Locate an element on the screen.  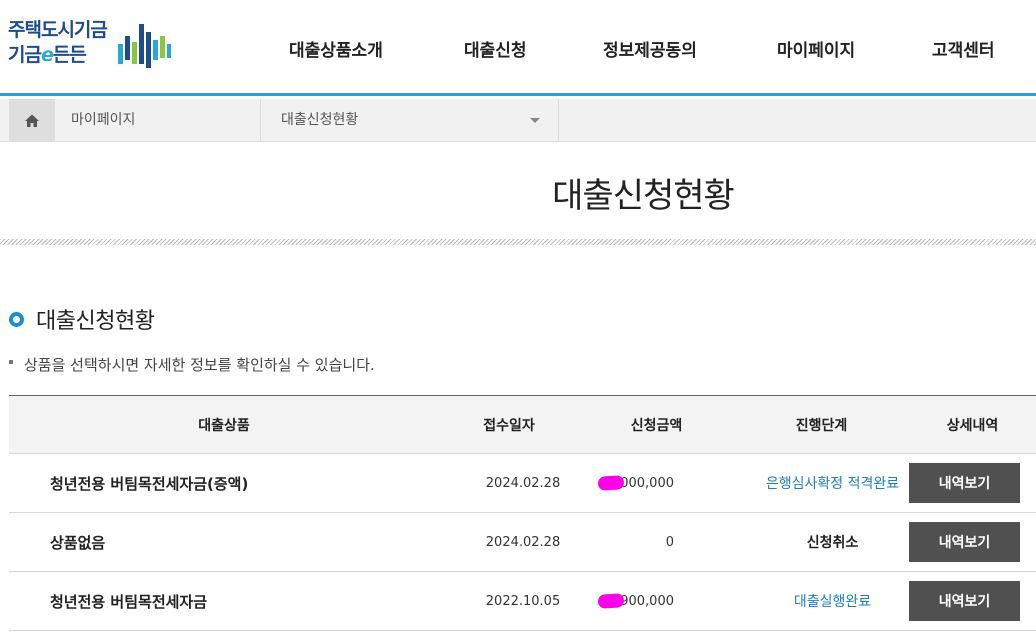
chevron-down-icon is located at coordinates (535, 120).